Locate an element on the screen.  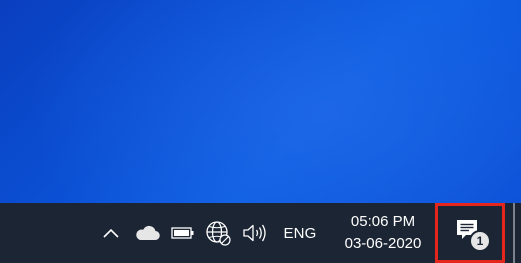
input-language-button: ENG is located at coordinates (300, 233).